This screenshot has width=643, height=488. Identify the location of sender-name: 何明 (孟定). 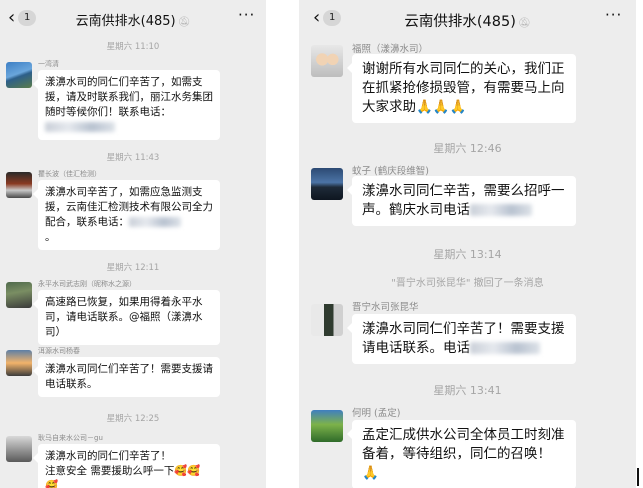
(376, 413).